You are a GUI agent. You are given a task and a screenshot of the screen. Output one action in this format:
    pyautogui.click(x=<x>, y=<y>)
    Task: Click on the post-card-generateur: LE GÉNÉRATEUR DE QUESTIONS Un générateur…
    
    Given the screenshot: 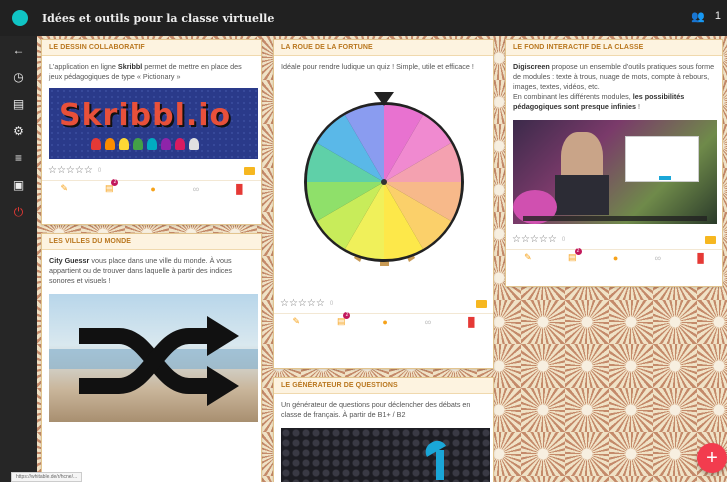 What is the action you would take?
    pyautogui.click(x=383, y=429)
    